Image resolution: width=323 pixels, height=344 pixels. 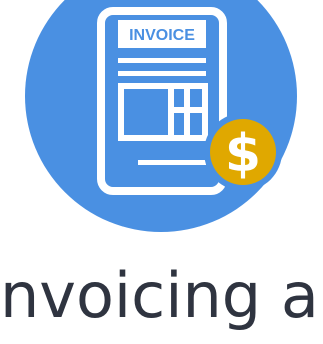 What do you see at coordinates (162, 35) in the screenshot?
I see `invoice-label: INVOICE` at bounding box center [162, 35].